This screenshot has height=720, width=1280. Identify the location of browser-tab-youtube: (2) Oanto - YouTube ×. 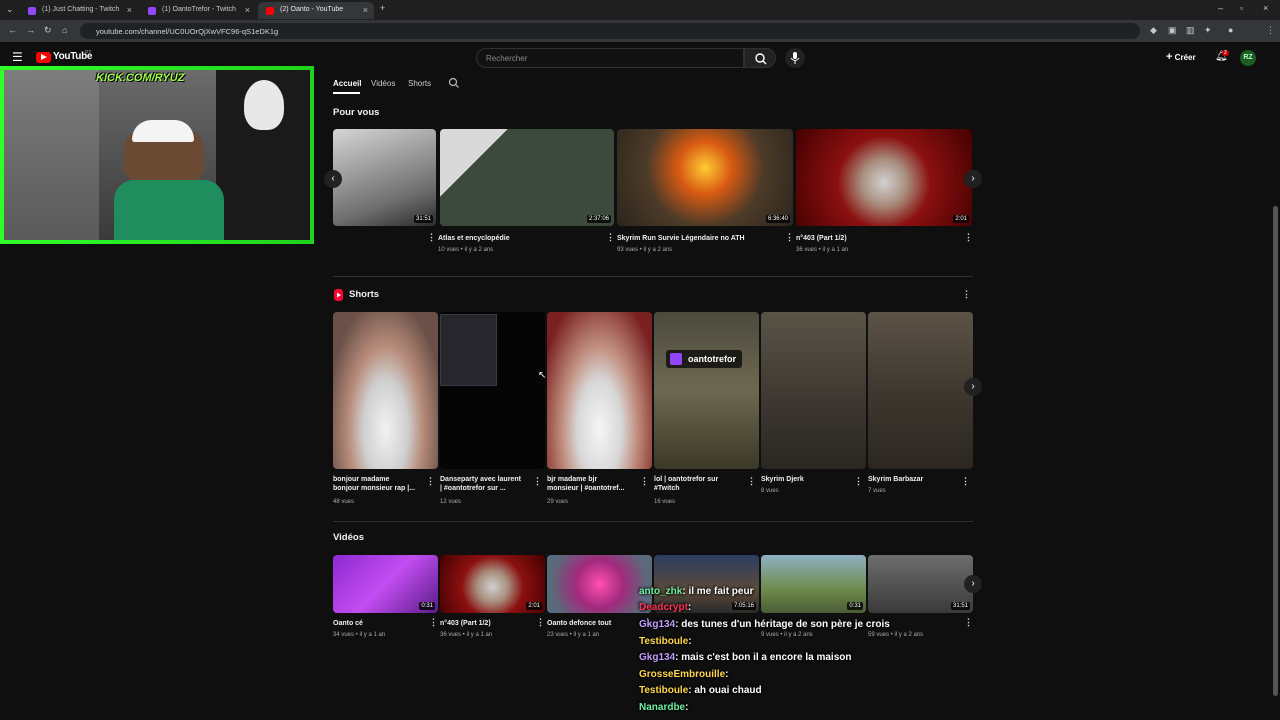
(316, 10).